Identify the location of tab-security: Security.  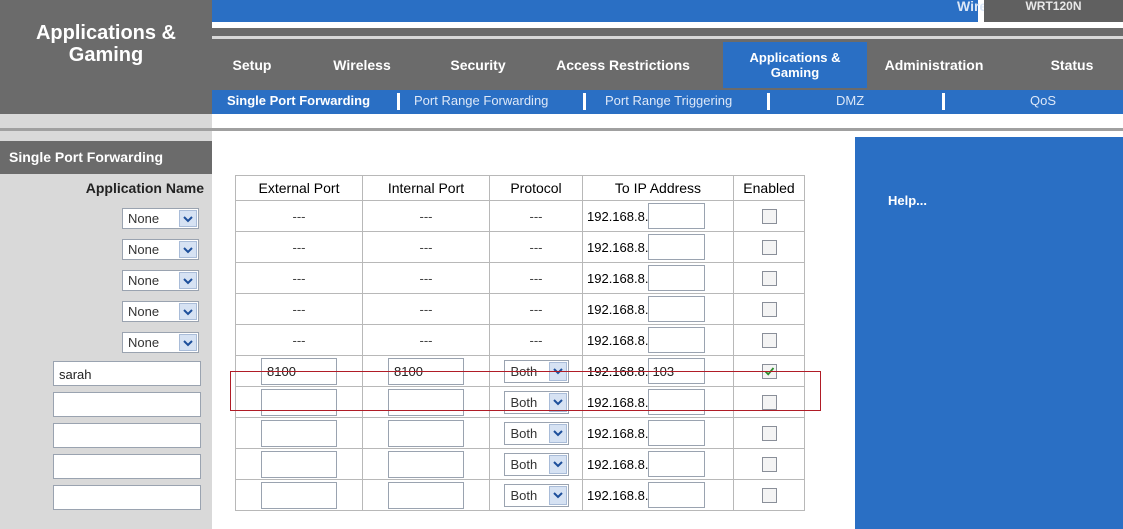
(478, 65).